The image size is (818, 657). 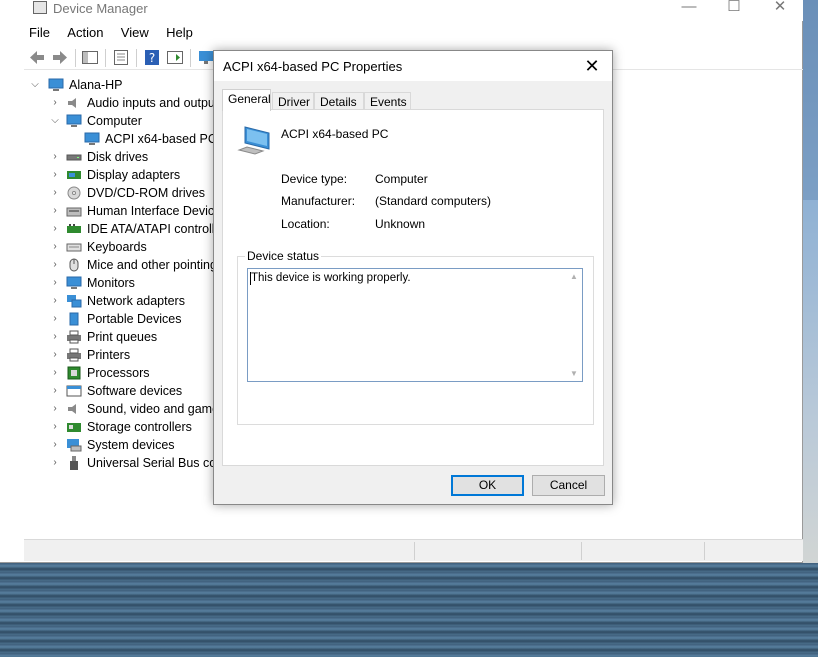 I want to click on tab-driver: Driver, so click(x=293, y=101).